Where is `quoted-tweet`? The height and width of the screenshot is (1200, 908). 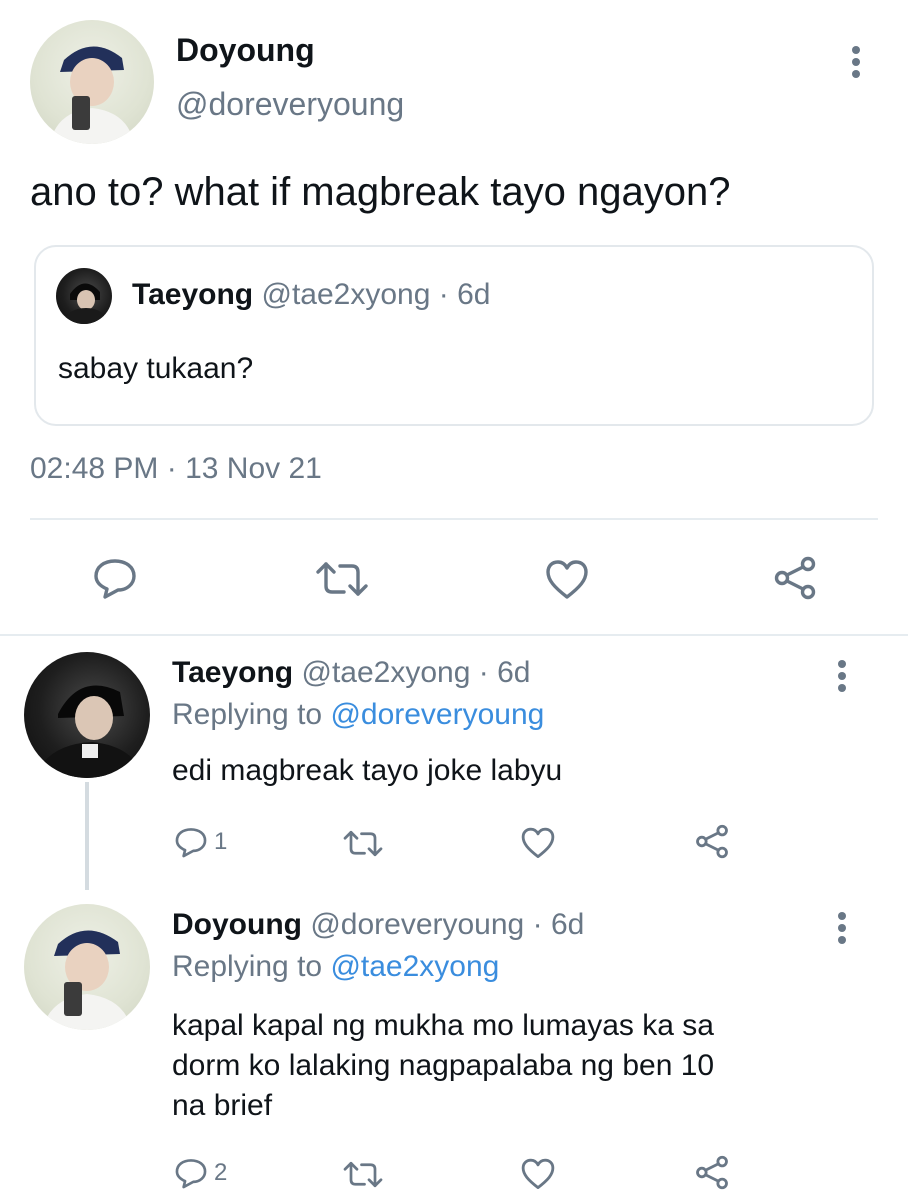 quoted-tweet is located at coordinates (454, 335).